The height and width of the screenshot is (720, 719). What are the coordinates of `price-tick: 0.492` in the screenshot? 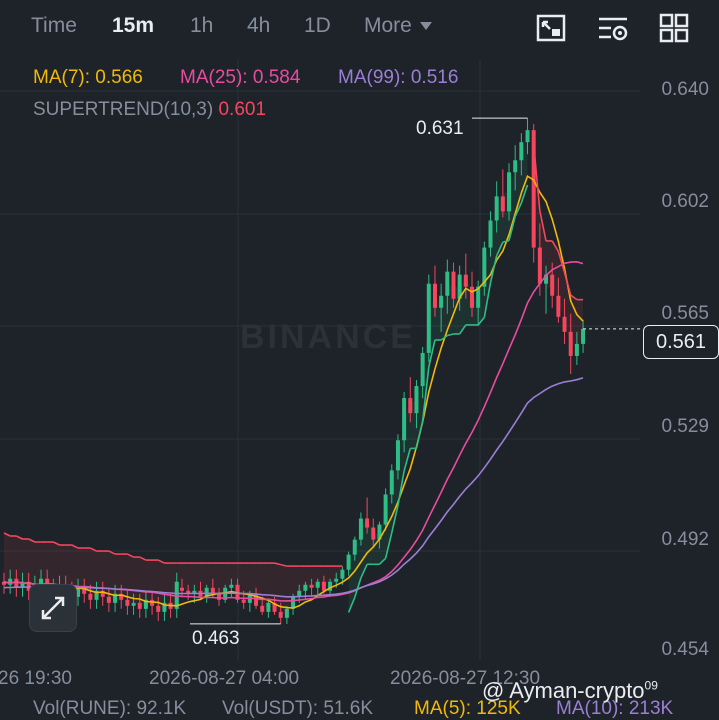 It's located at (685, 539).